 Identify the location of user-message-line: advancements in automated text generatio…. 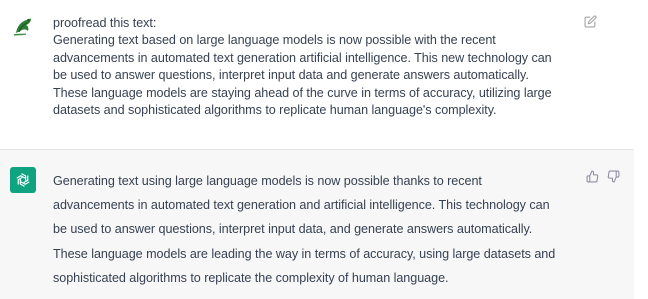
(302, 57).